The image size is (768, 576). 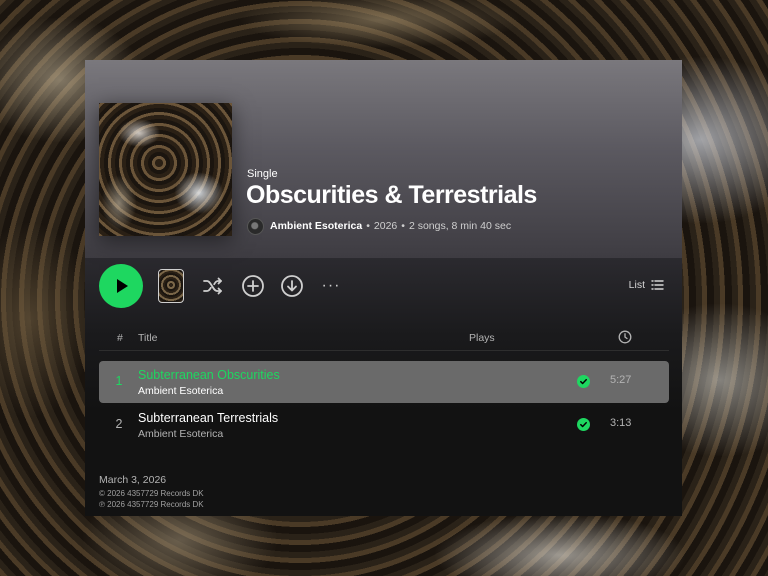 What do you see at coordinates (621, 380) in the screenshot?
I see `track-duration: 5:27` at bounding box center [621, 380].